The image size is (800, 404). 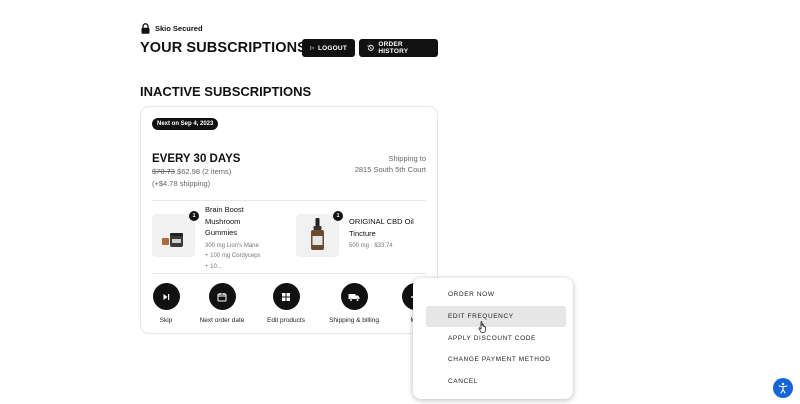 What do you see at coordinates (390, 164) in the screenshot?
I see `shipping-to: Shipping to 2815 South 5th Court` at bounding box center [390, 164].